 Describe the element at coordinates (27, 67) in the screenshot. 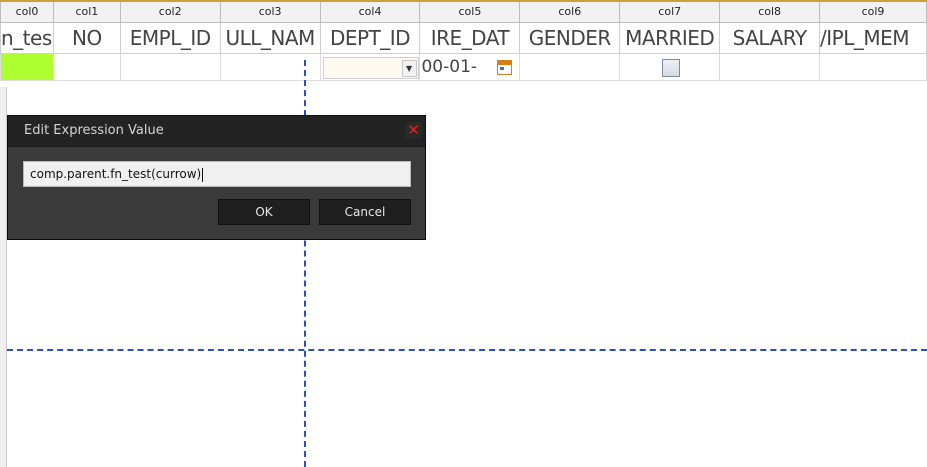

I see `cell-fn-test-highlight` at that location.